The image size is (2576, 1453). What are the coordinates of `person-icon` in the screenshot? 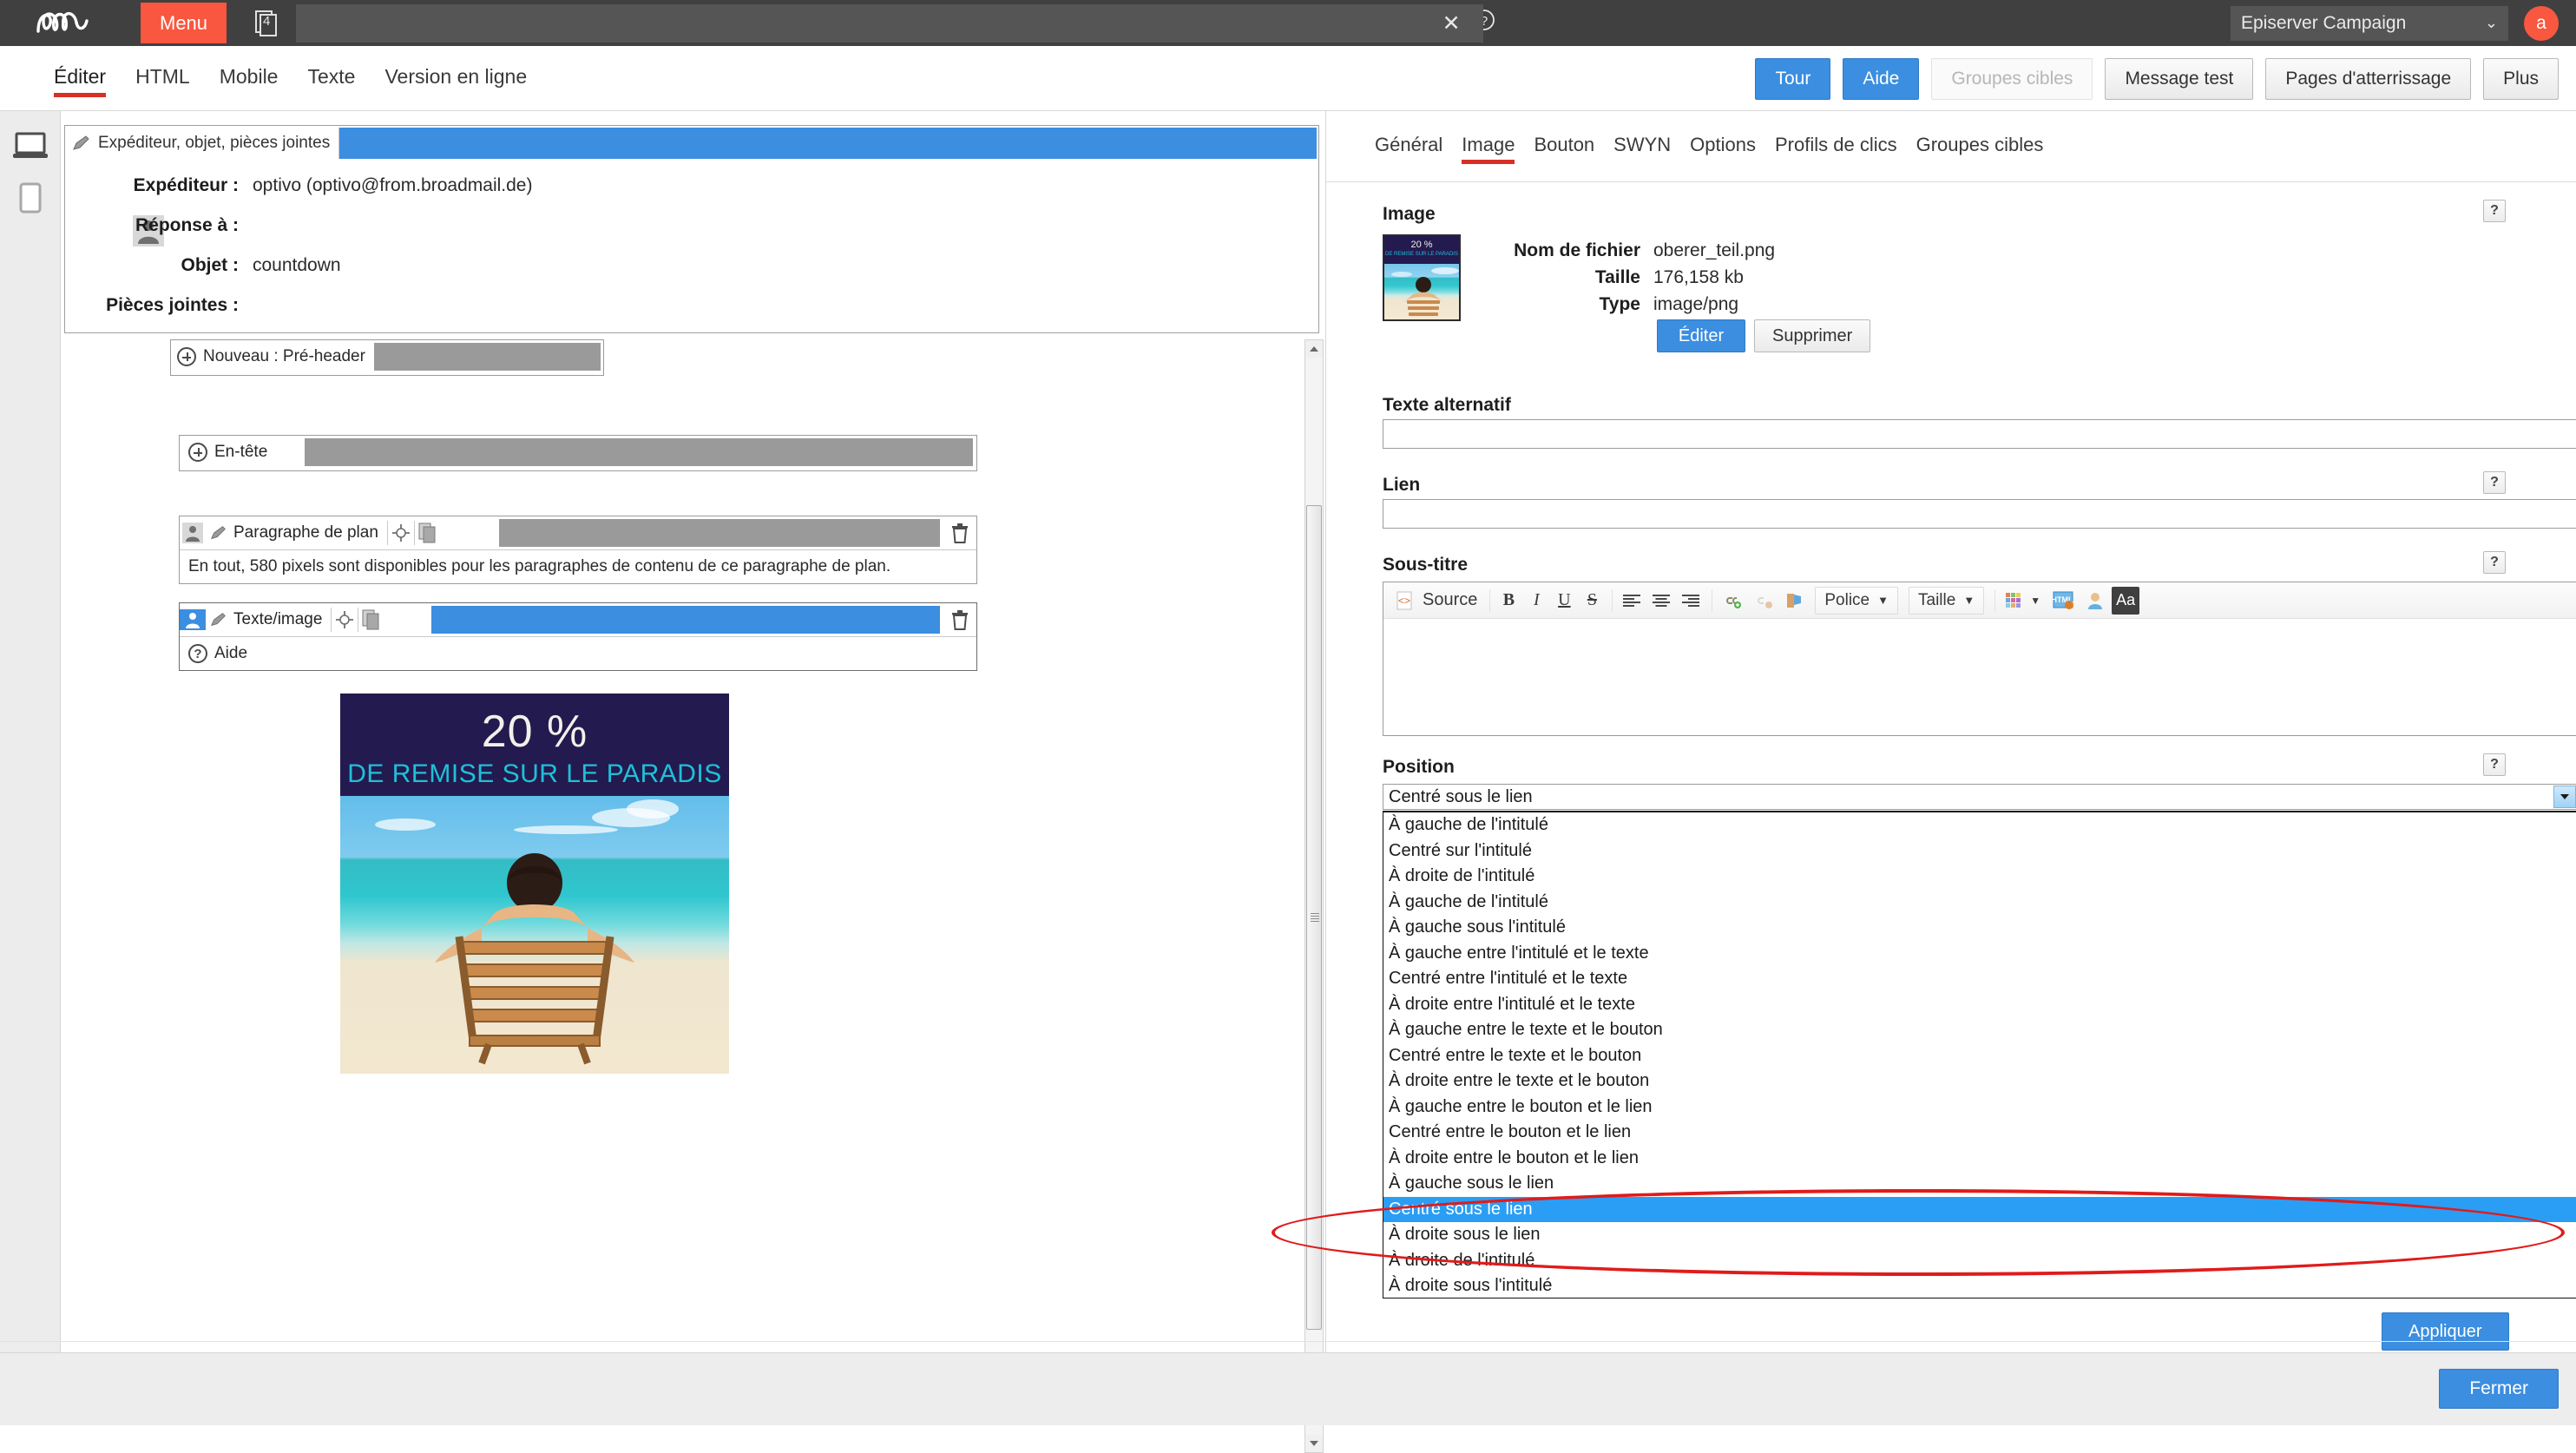 It's located at (193, 533).